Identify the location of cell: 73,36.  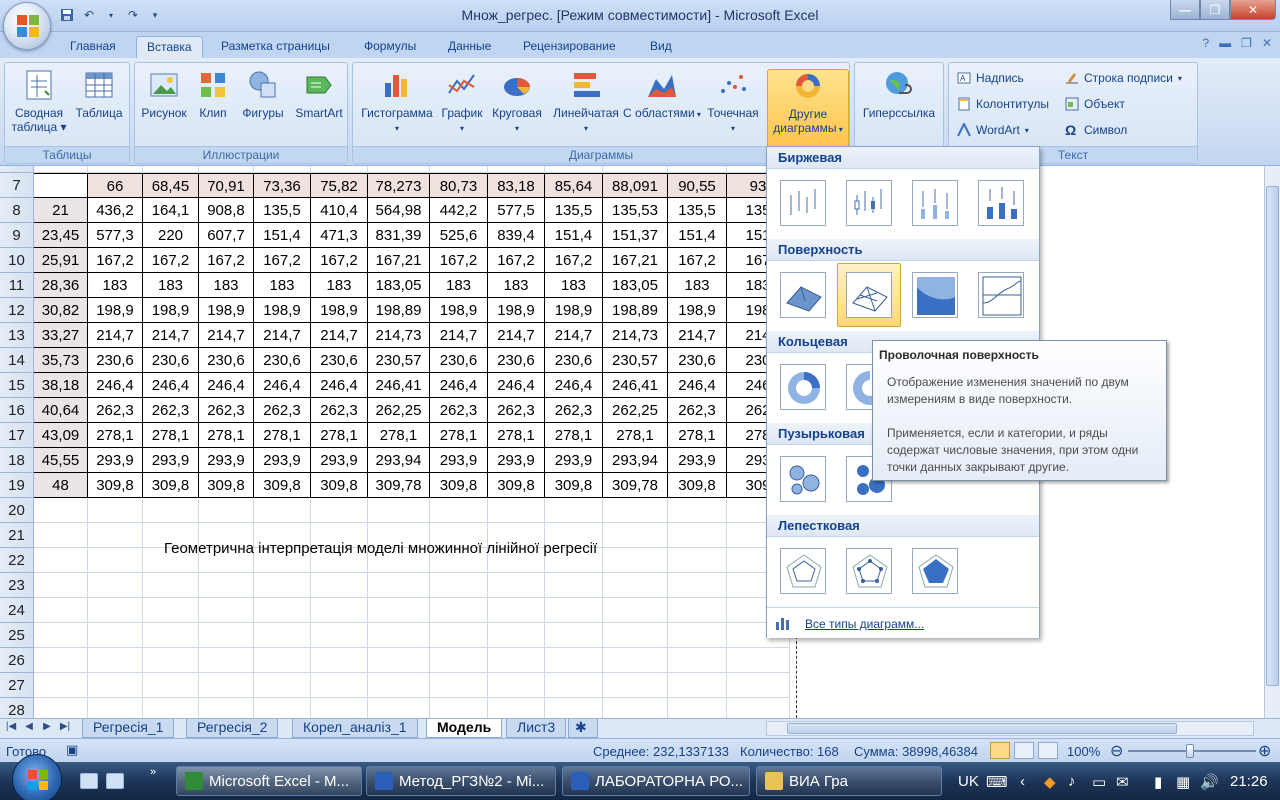
(282, 185).